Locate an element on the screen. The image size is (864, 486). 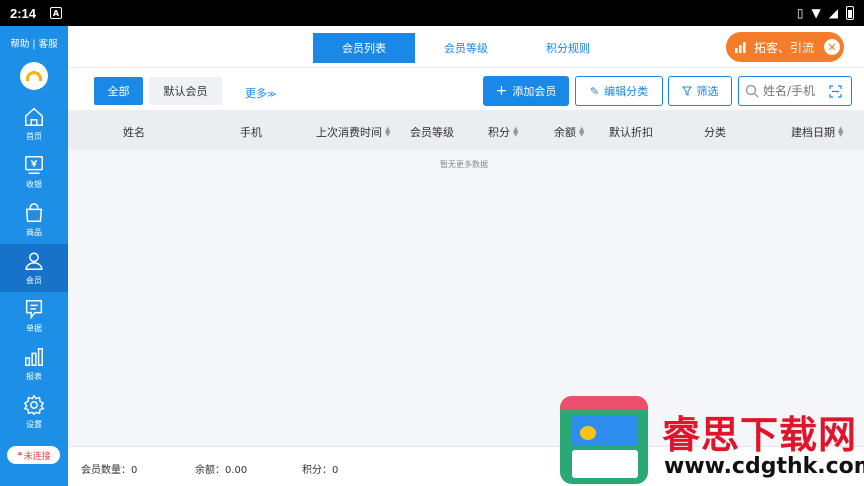
toolbar: 全部 默认会员 更多≫ + 添加会员 ✎ 编辑分类 筛选 is located at coordinates (466, 89).